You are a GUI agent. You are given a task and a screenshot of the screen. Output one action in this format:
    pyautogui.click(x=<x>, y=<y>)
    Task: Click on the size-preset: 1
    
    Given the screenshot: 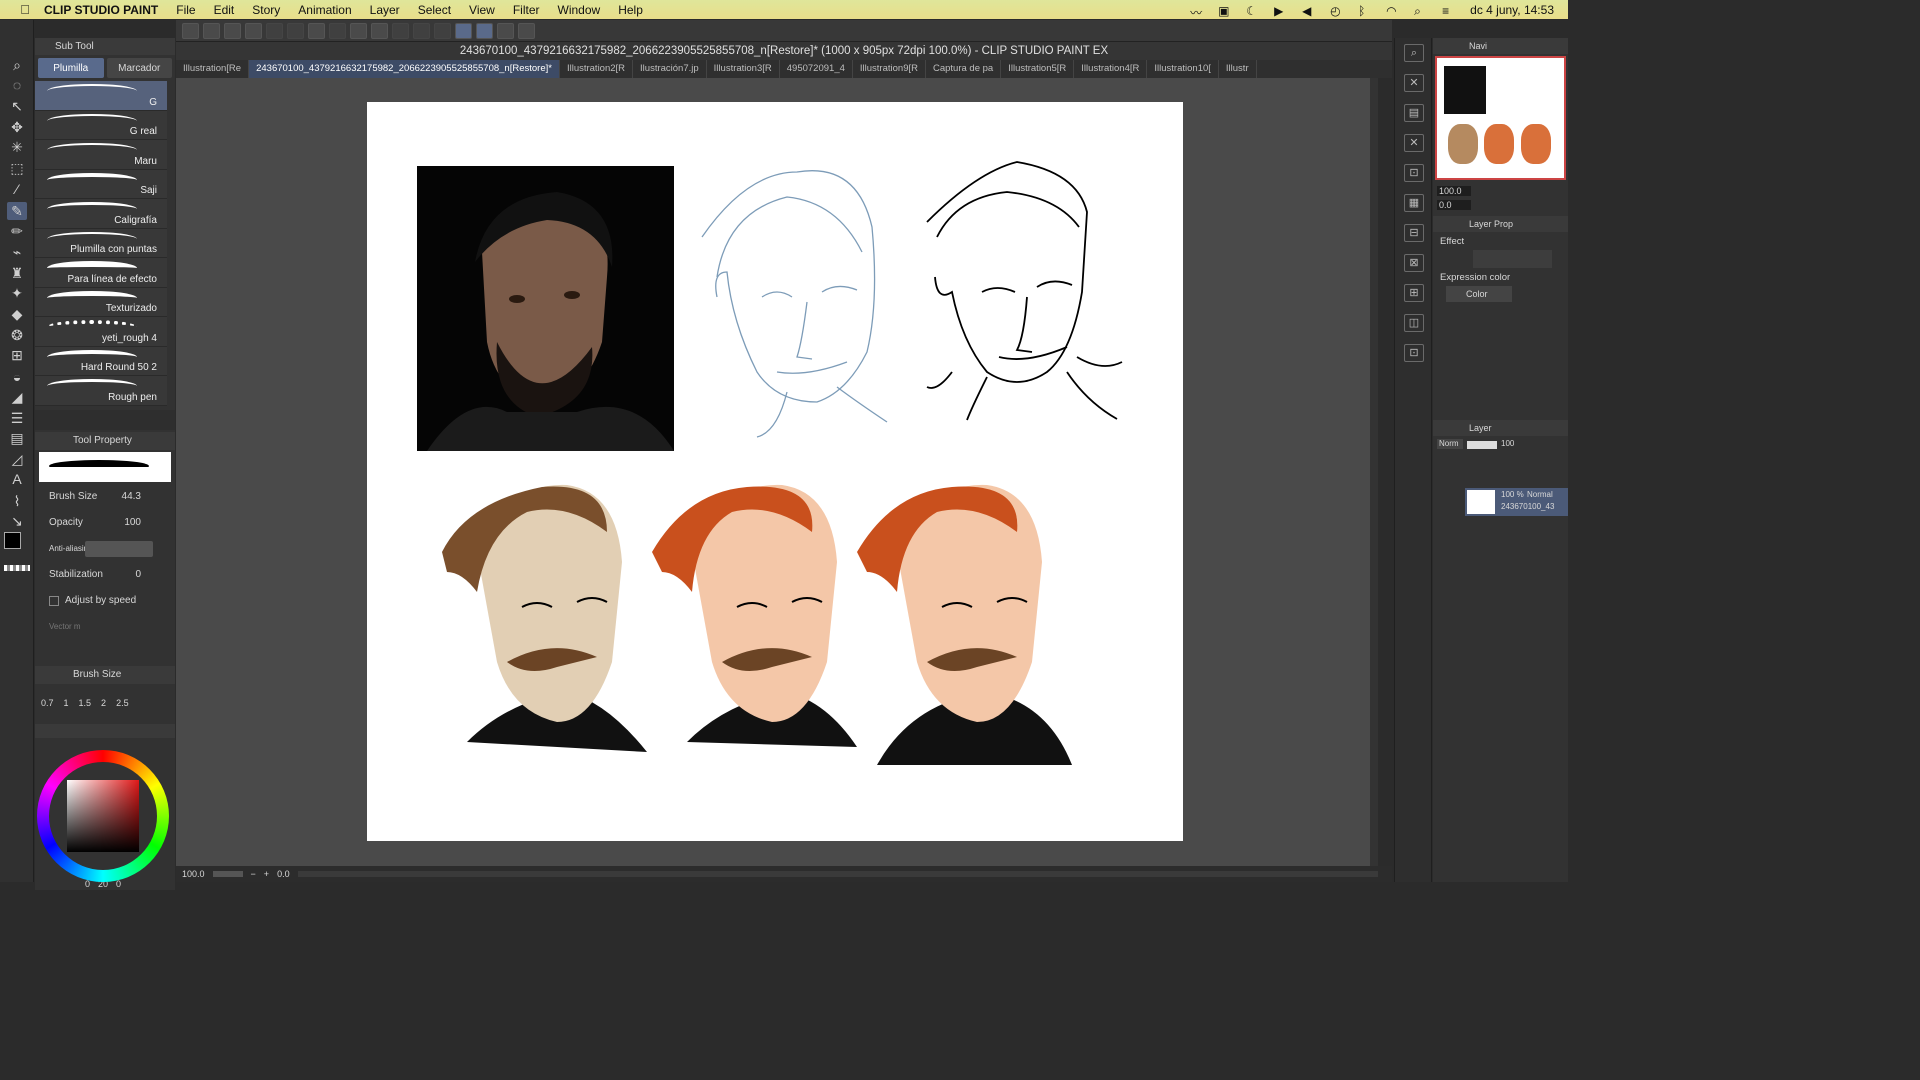 What is the action you would take?
    pyautogui.click(x=66, y=711)
    